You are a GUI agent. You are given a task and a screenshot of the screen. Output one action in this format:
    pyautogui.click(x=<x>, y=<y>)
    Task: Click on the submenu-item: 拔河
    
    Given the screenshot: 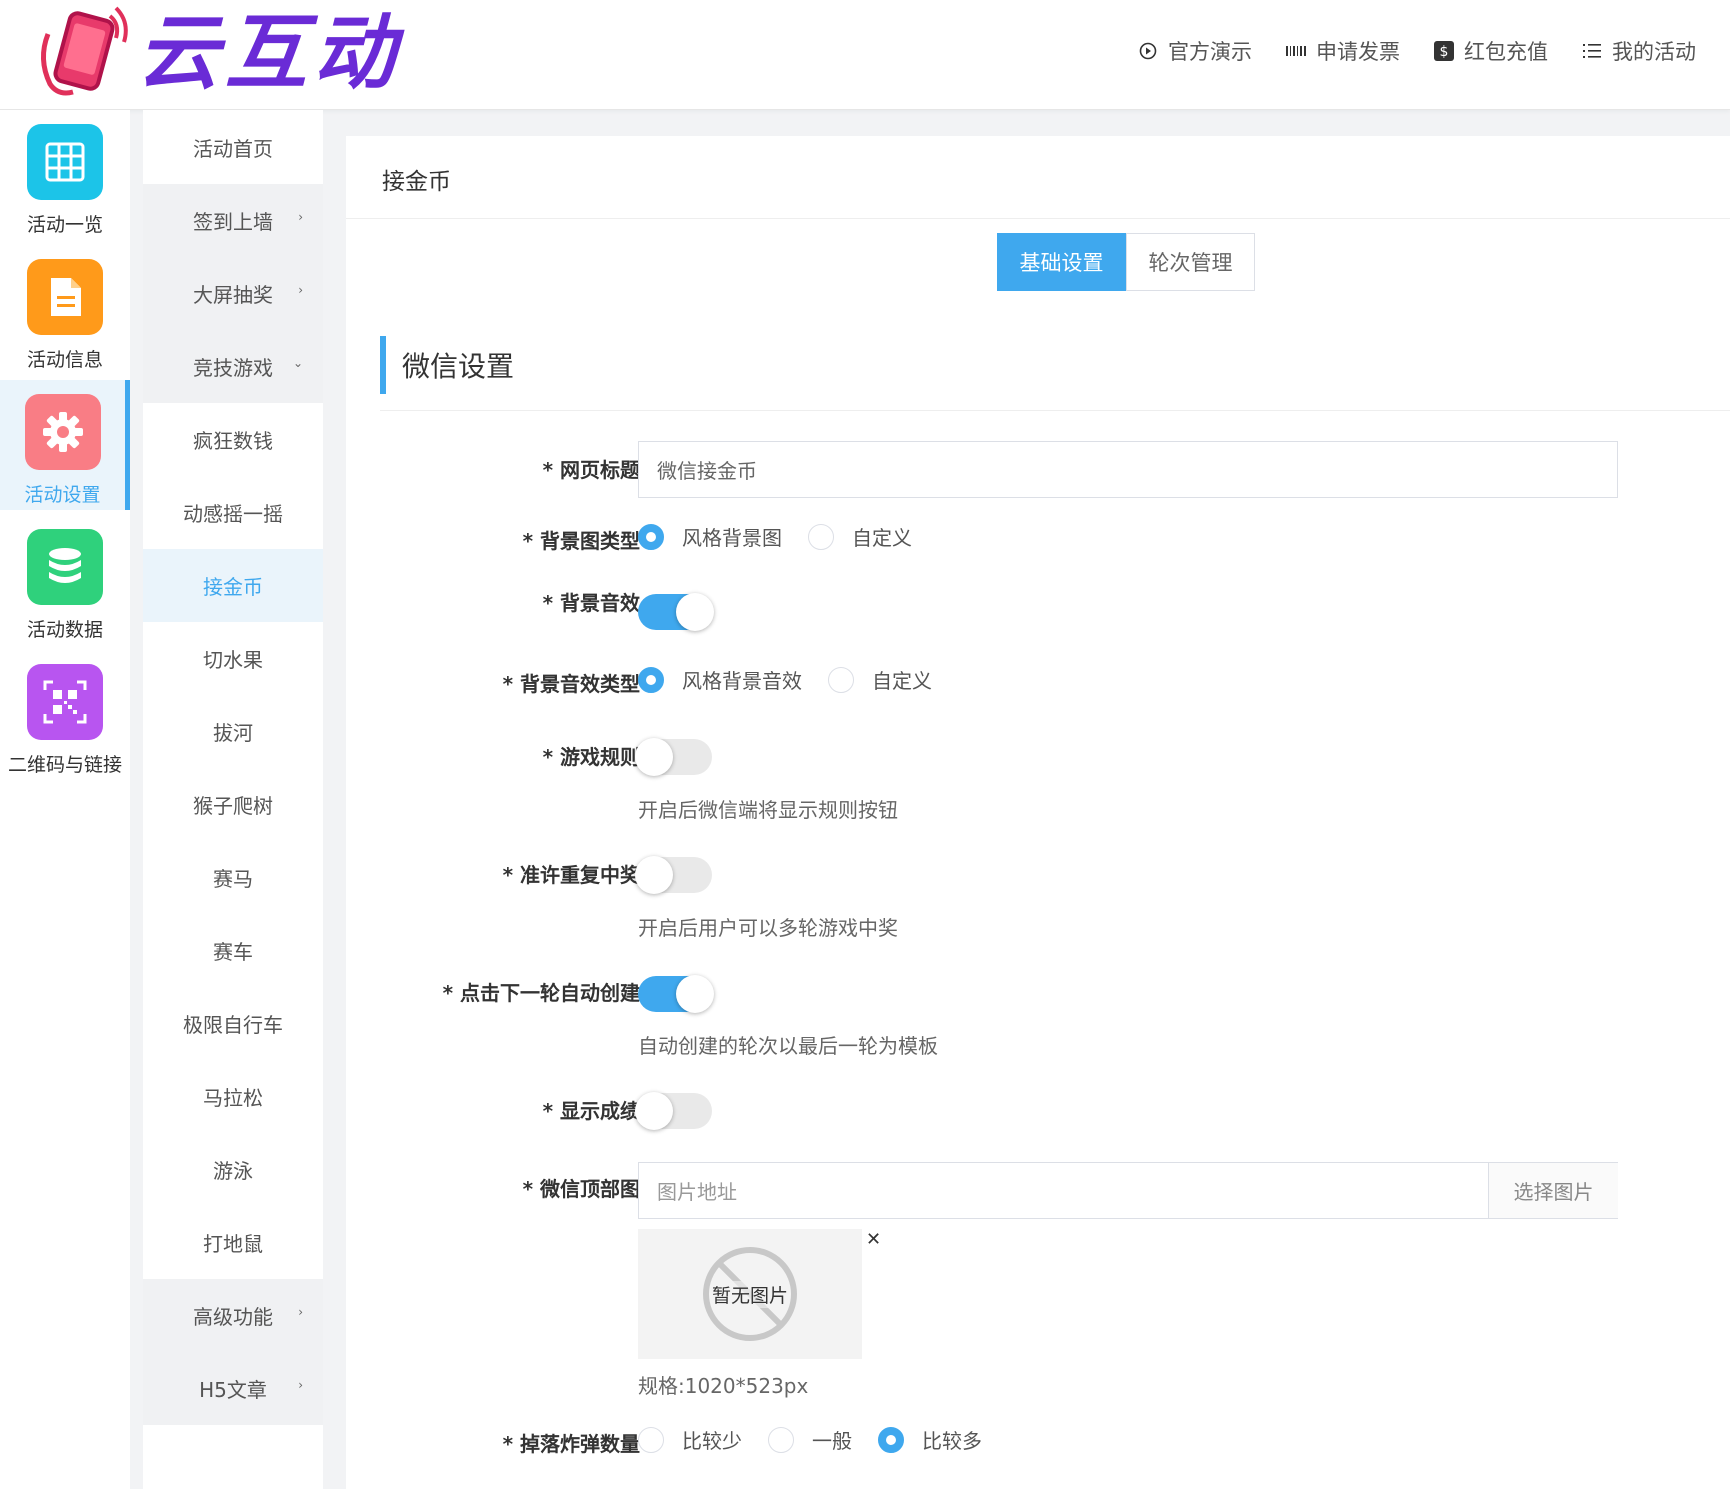 What is the action you would take?
    pyautogui.click(x=233, y=731)
    